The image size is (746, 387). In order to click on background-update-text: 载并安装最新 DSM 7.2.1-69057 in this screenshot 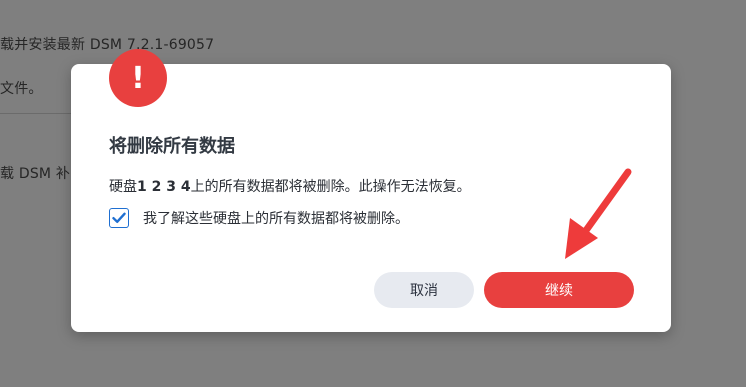, I will do `click(107, 45)`.